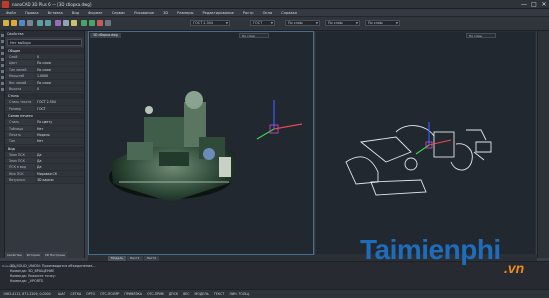 The width and height of the screenshot is (549, 298). What do you see at coordinates (202, 294) in the screenshot?
I see `status-toggle: МОДЕЛЬ` at bounding box center [202, 294].